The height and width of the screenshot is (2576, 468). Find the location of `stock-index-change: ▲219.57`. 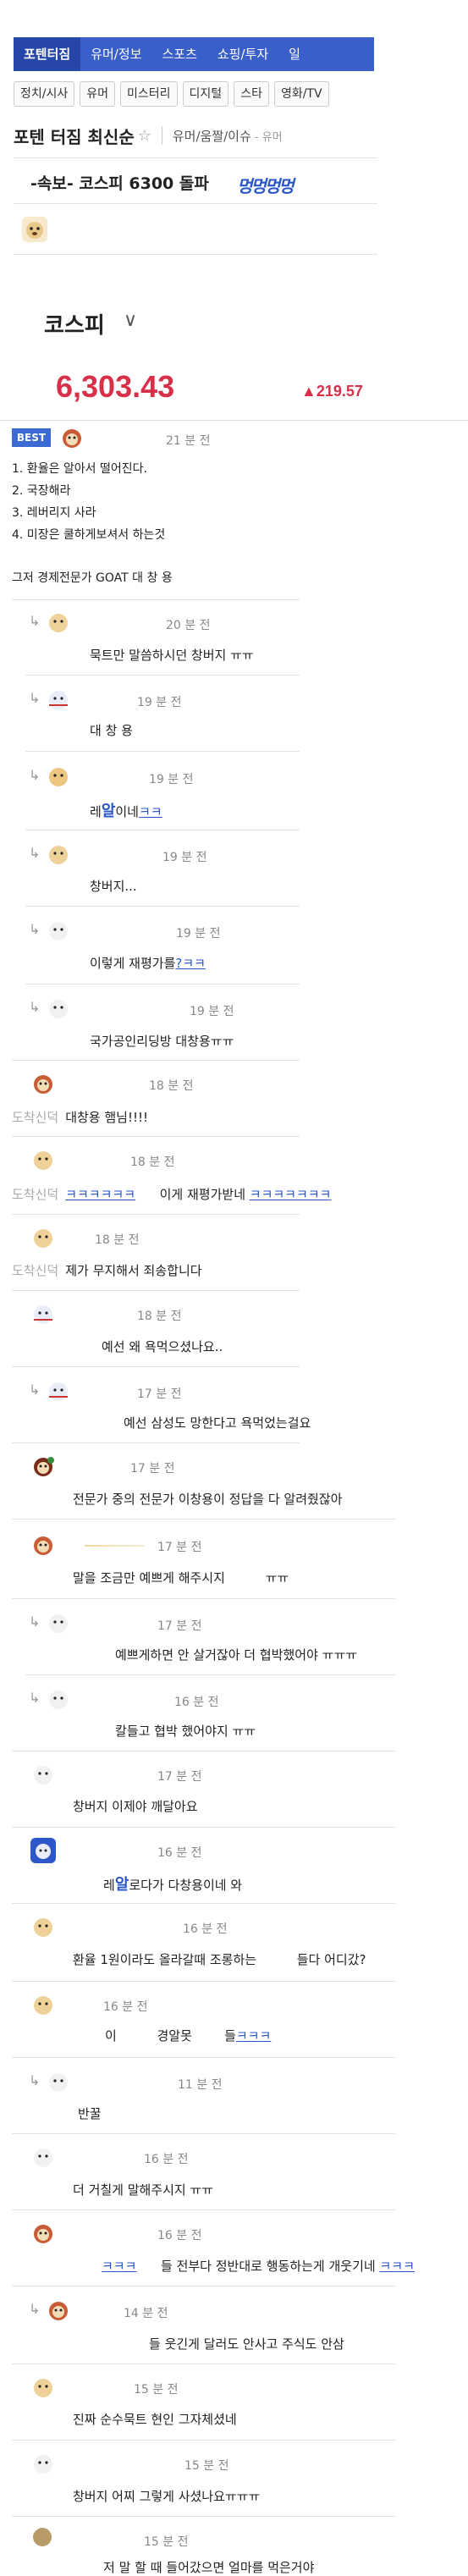

stock-index-change: ▲219.57 is located at coordinates (332, 392).